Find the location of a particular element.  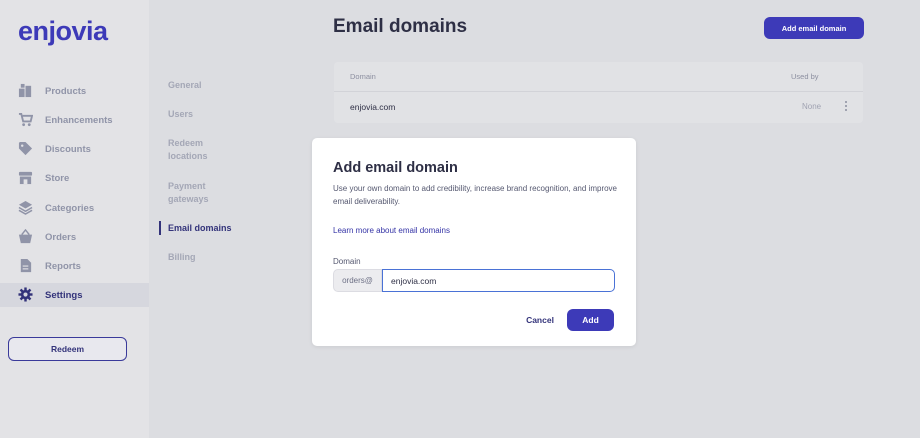

dialog-title: Add email domain is located at coordinates (395, 168).